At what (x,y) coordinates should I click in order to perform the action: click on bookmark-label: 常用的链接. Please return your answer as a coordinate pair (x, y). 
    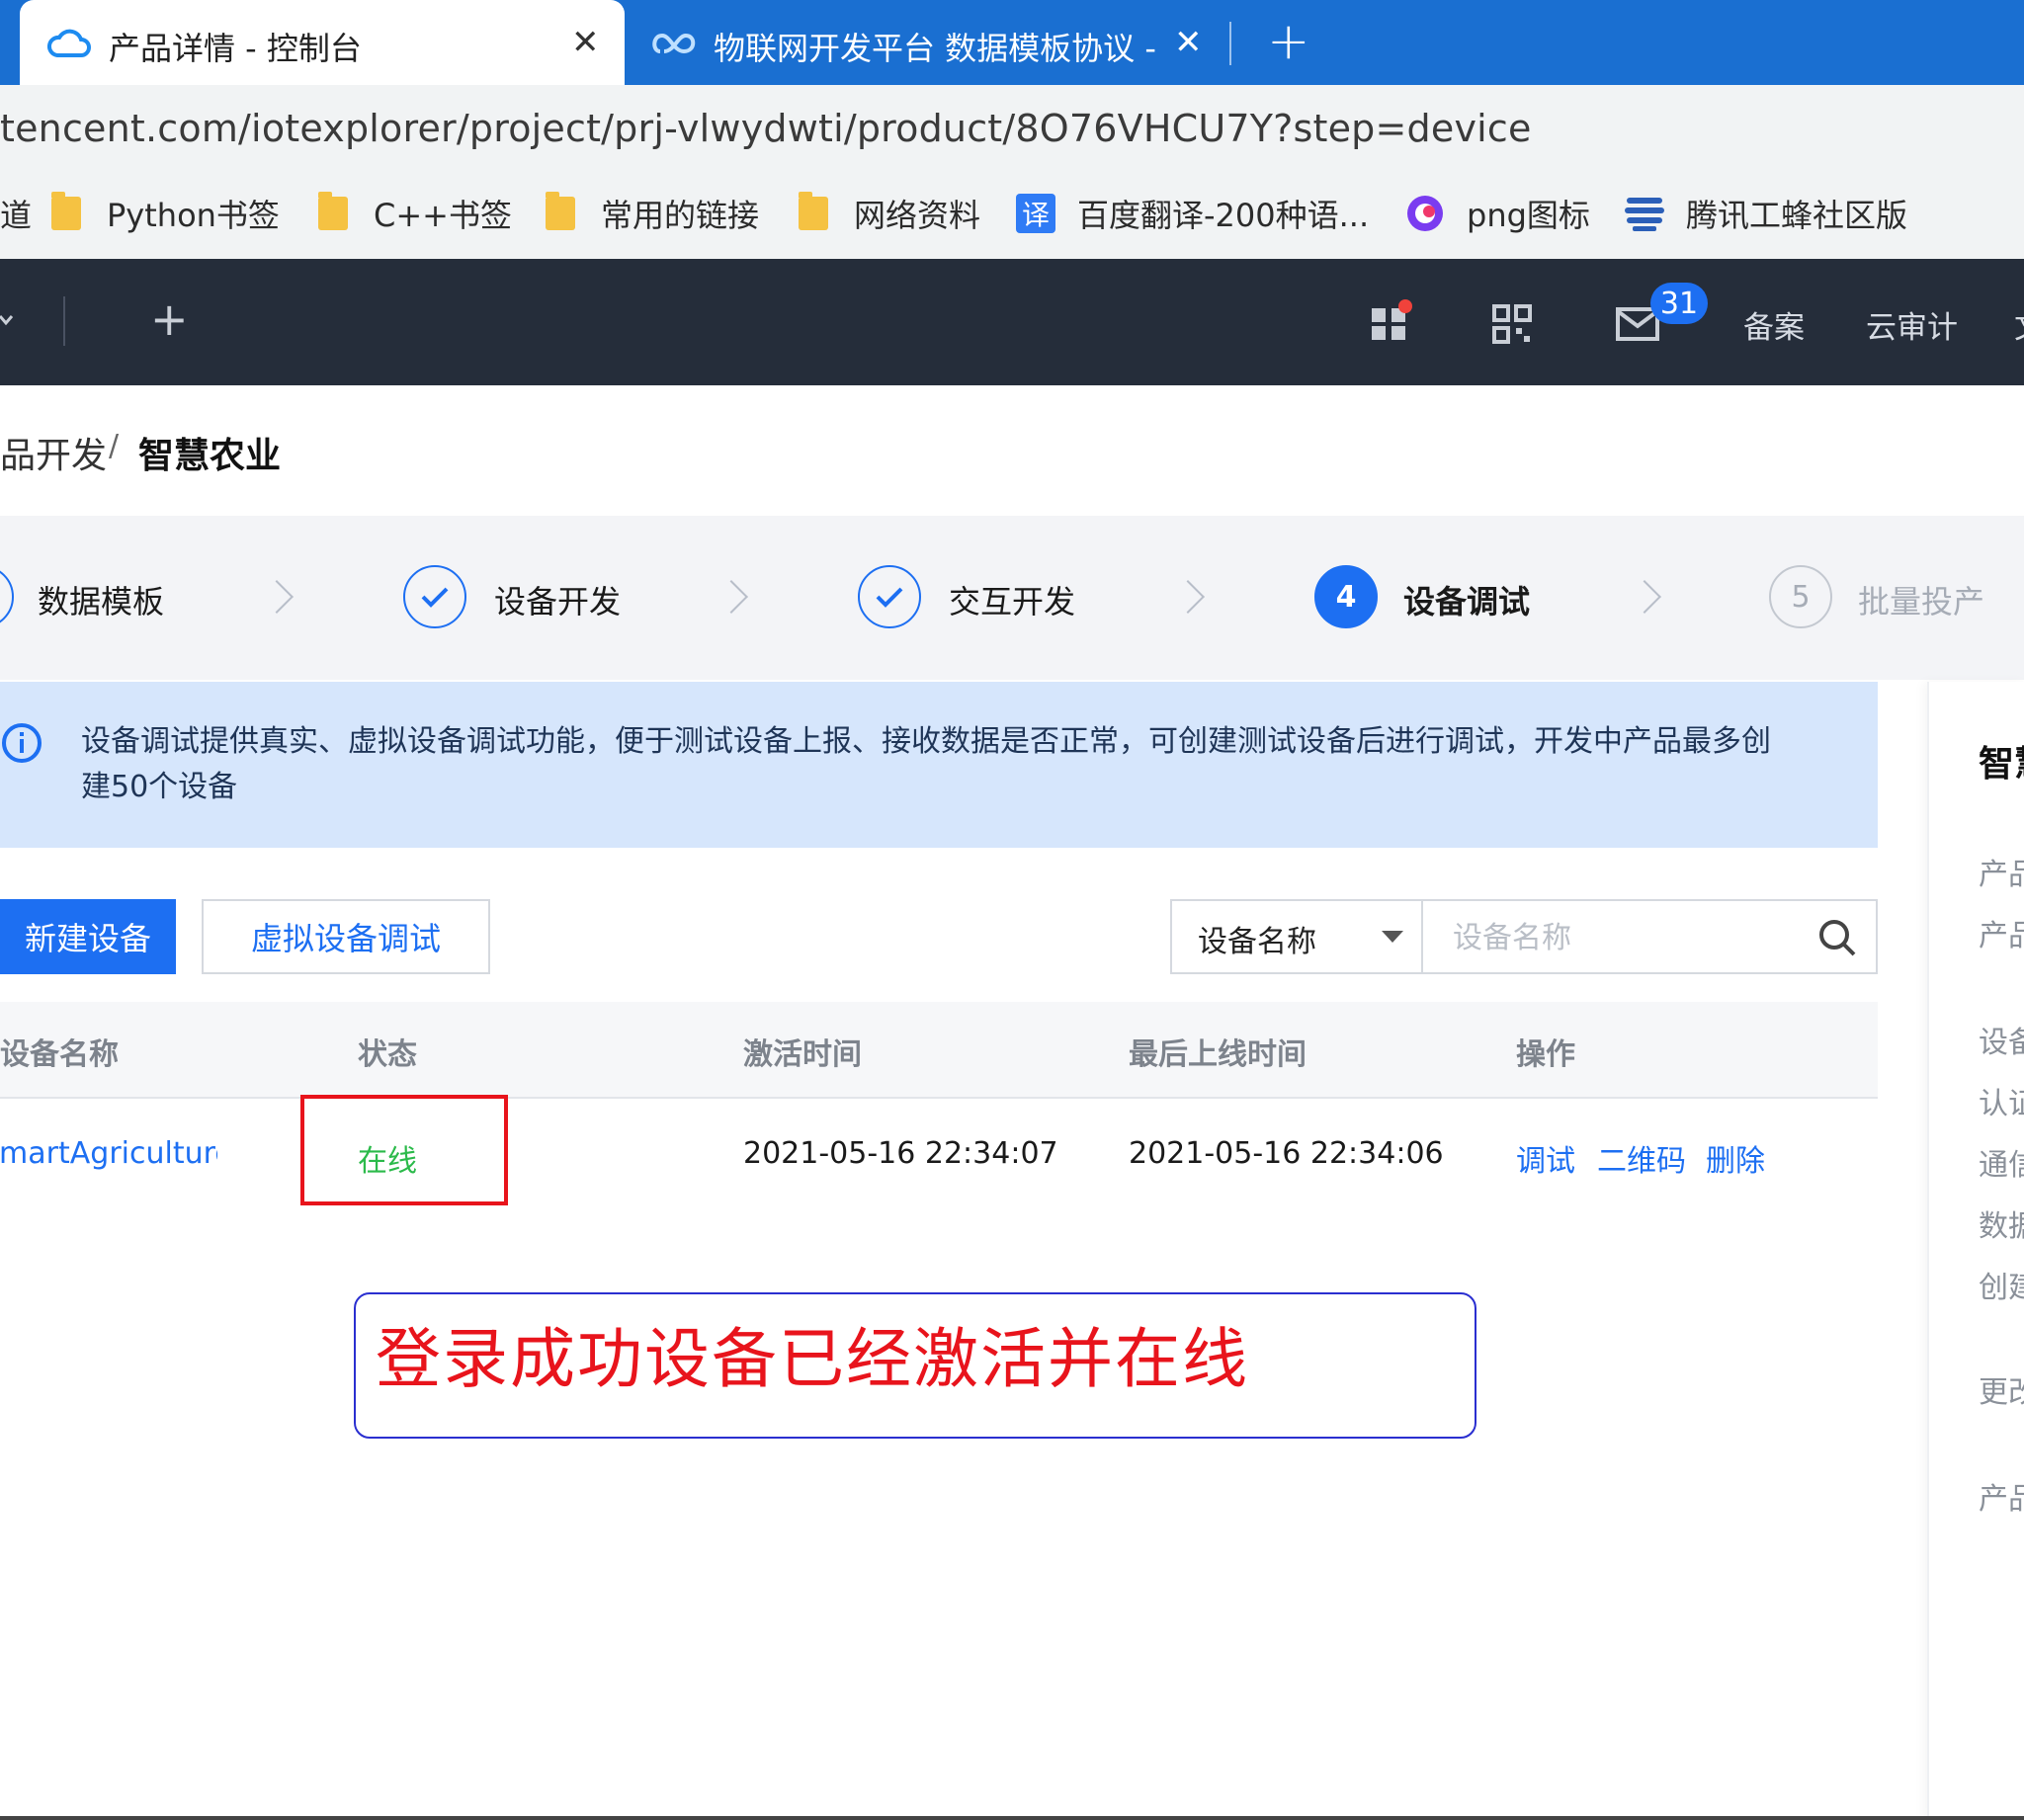
    Looking at the image, I should click on (680, 215).